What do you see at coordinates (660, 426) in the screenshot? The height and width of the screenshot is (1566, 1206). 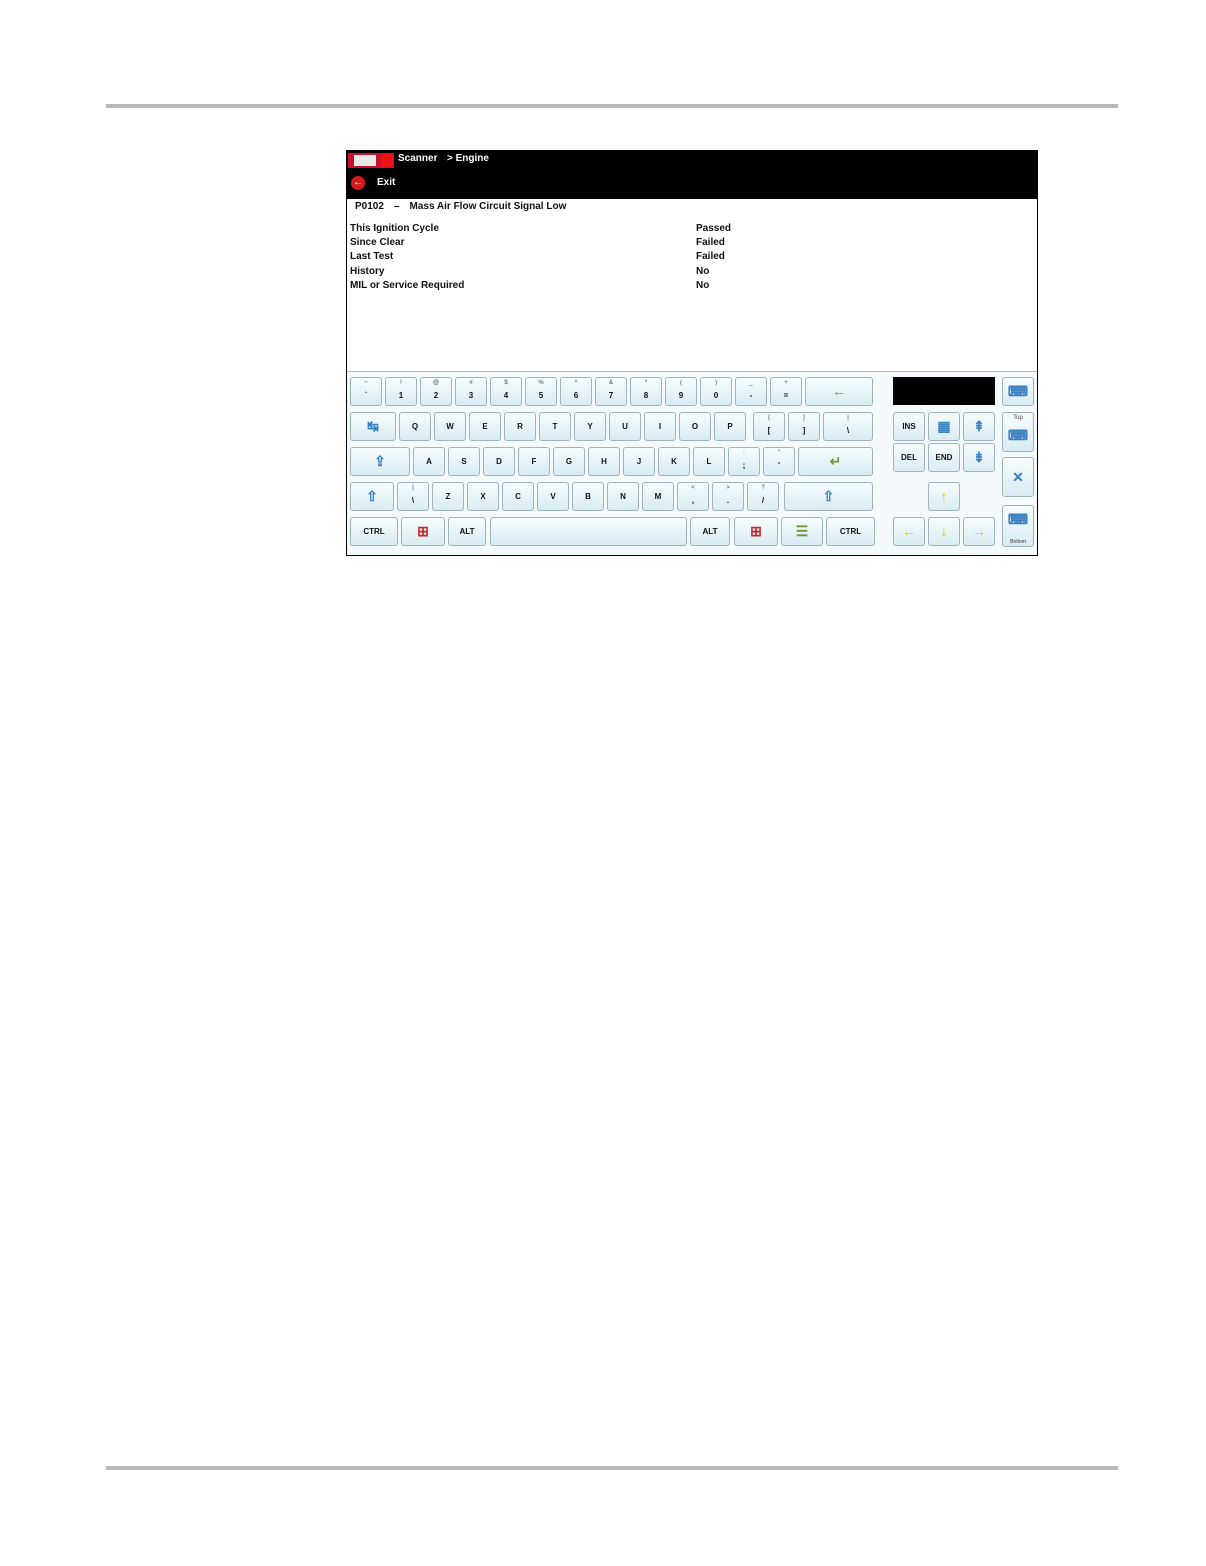 I see `key-i: I` at bounding box center [660, 426].